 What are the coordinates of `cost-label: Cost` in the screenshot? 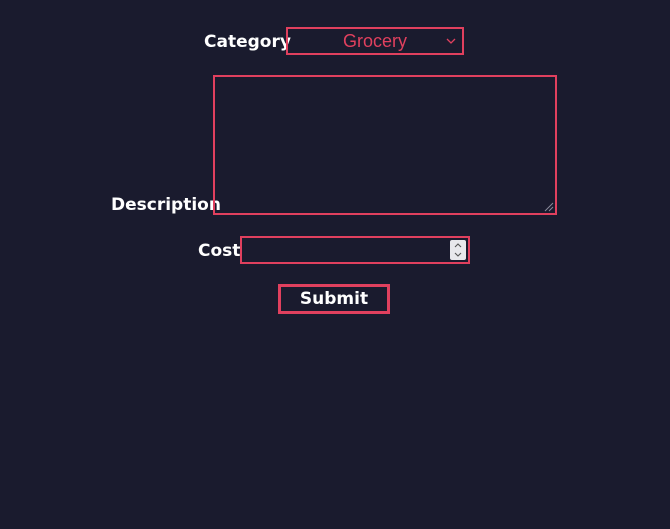 It's located at (219, 251).